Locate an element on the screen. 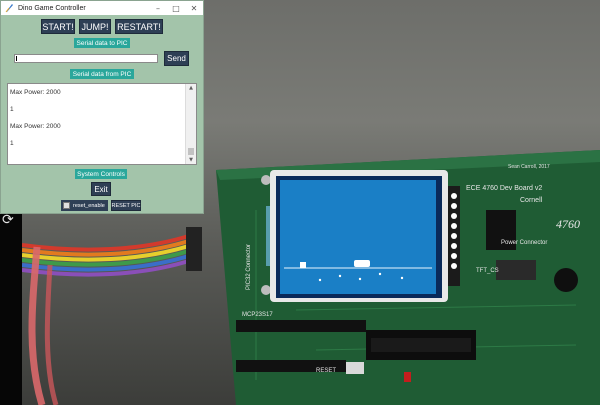  jump-button: JUMP! is located at coordinates (95, 26).